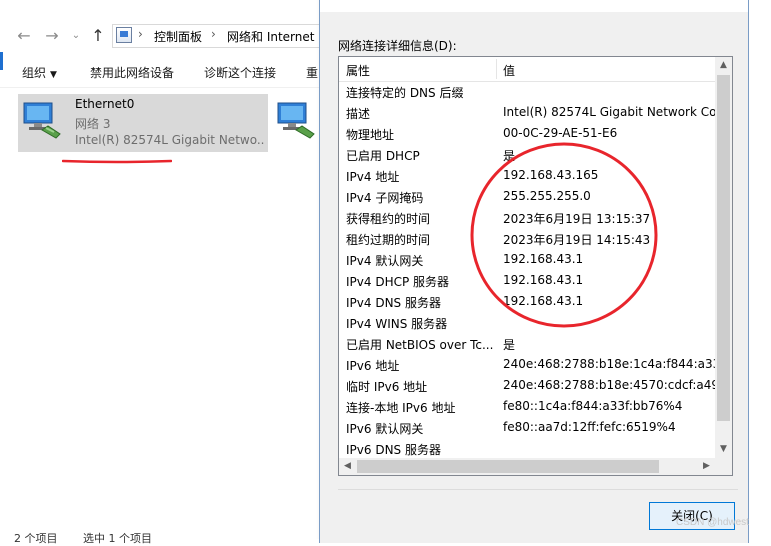  What do you see at coordinates (609, 112) in the screenshot?
I see `value-cell: Intel(R) 82574L Gigabit Network Con` at bounding box center [609, 112].